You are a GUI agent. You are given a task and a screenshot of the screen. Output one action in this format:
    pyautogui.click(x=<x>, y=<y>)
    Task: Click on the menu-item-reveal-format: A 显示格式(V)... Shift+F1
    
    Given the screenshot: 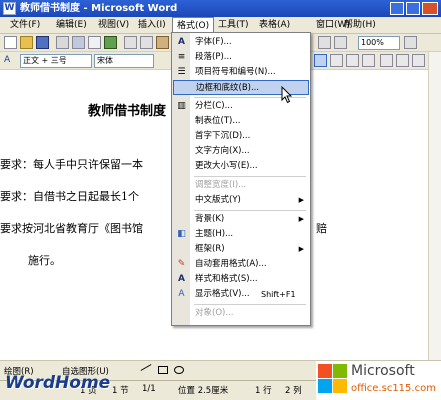 What is the action you would take?
    pyautogui.click(x=241, y=294)
    